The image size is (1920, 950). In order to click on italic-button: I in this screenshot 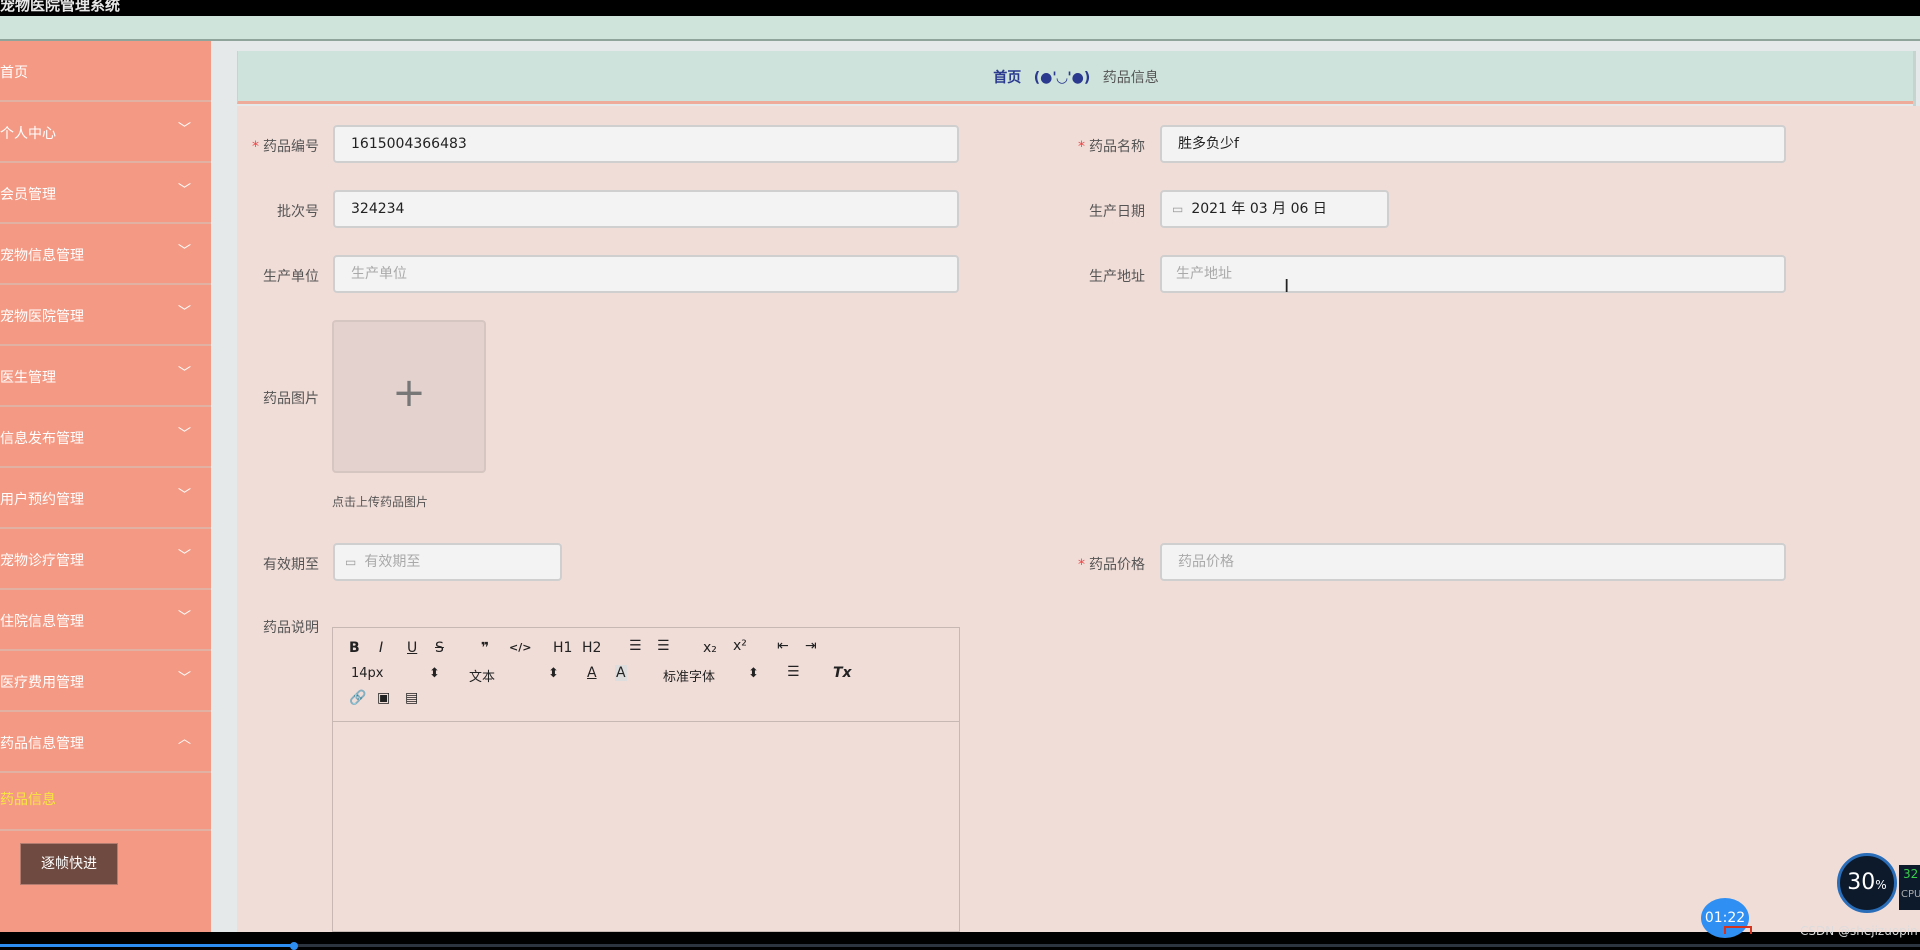, I will do `click(381, 648)`.